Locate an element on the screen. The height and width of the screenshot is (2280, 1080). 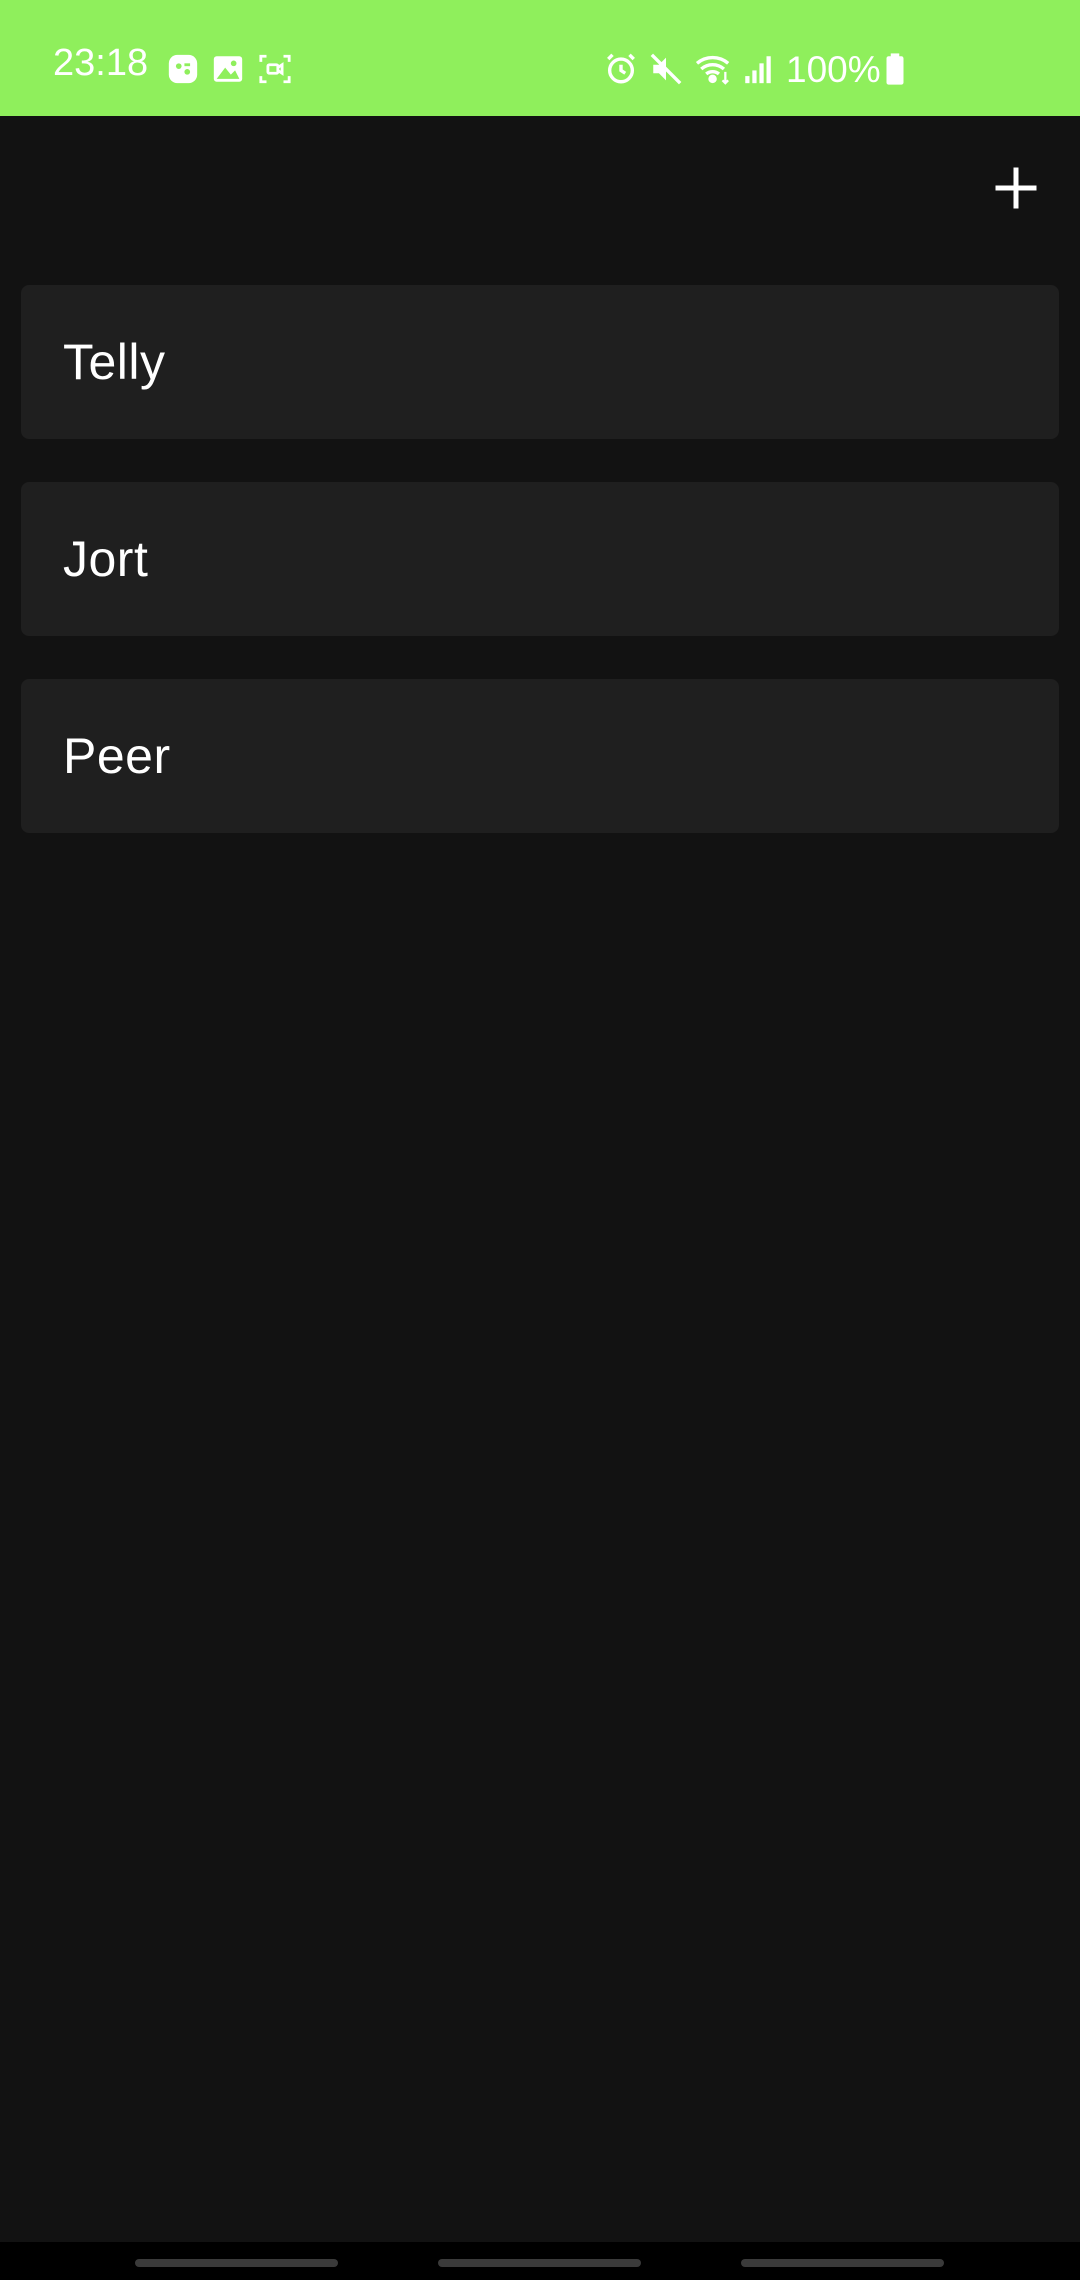
battery-icon is located at coordinates (895, 69).